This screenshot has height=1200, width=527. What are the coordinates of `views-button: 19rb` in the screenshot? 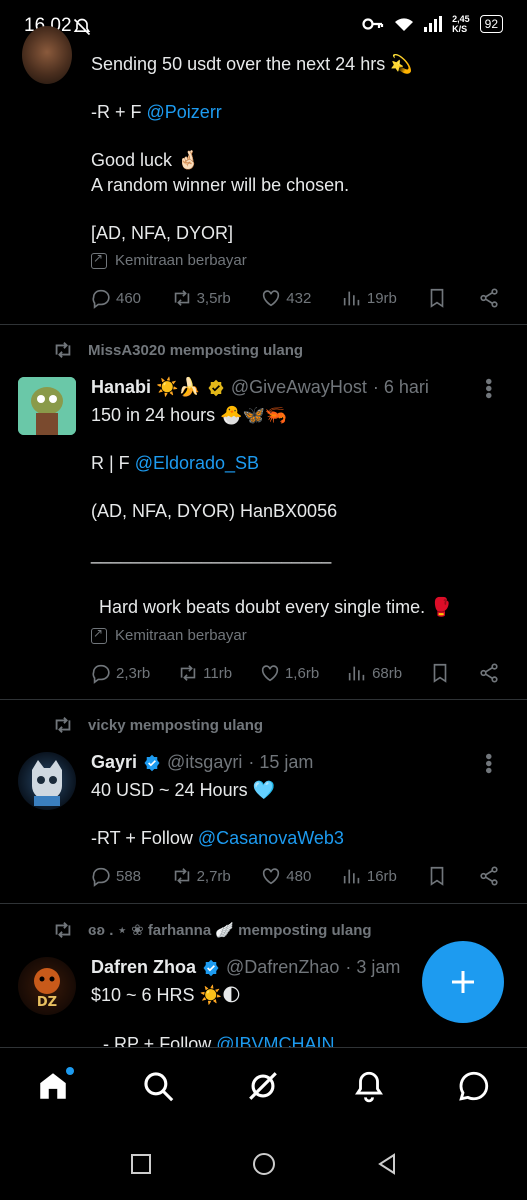 It's located at (369, 298).